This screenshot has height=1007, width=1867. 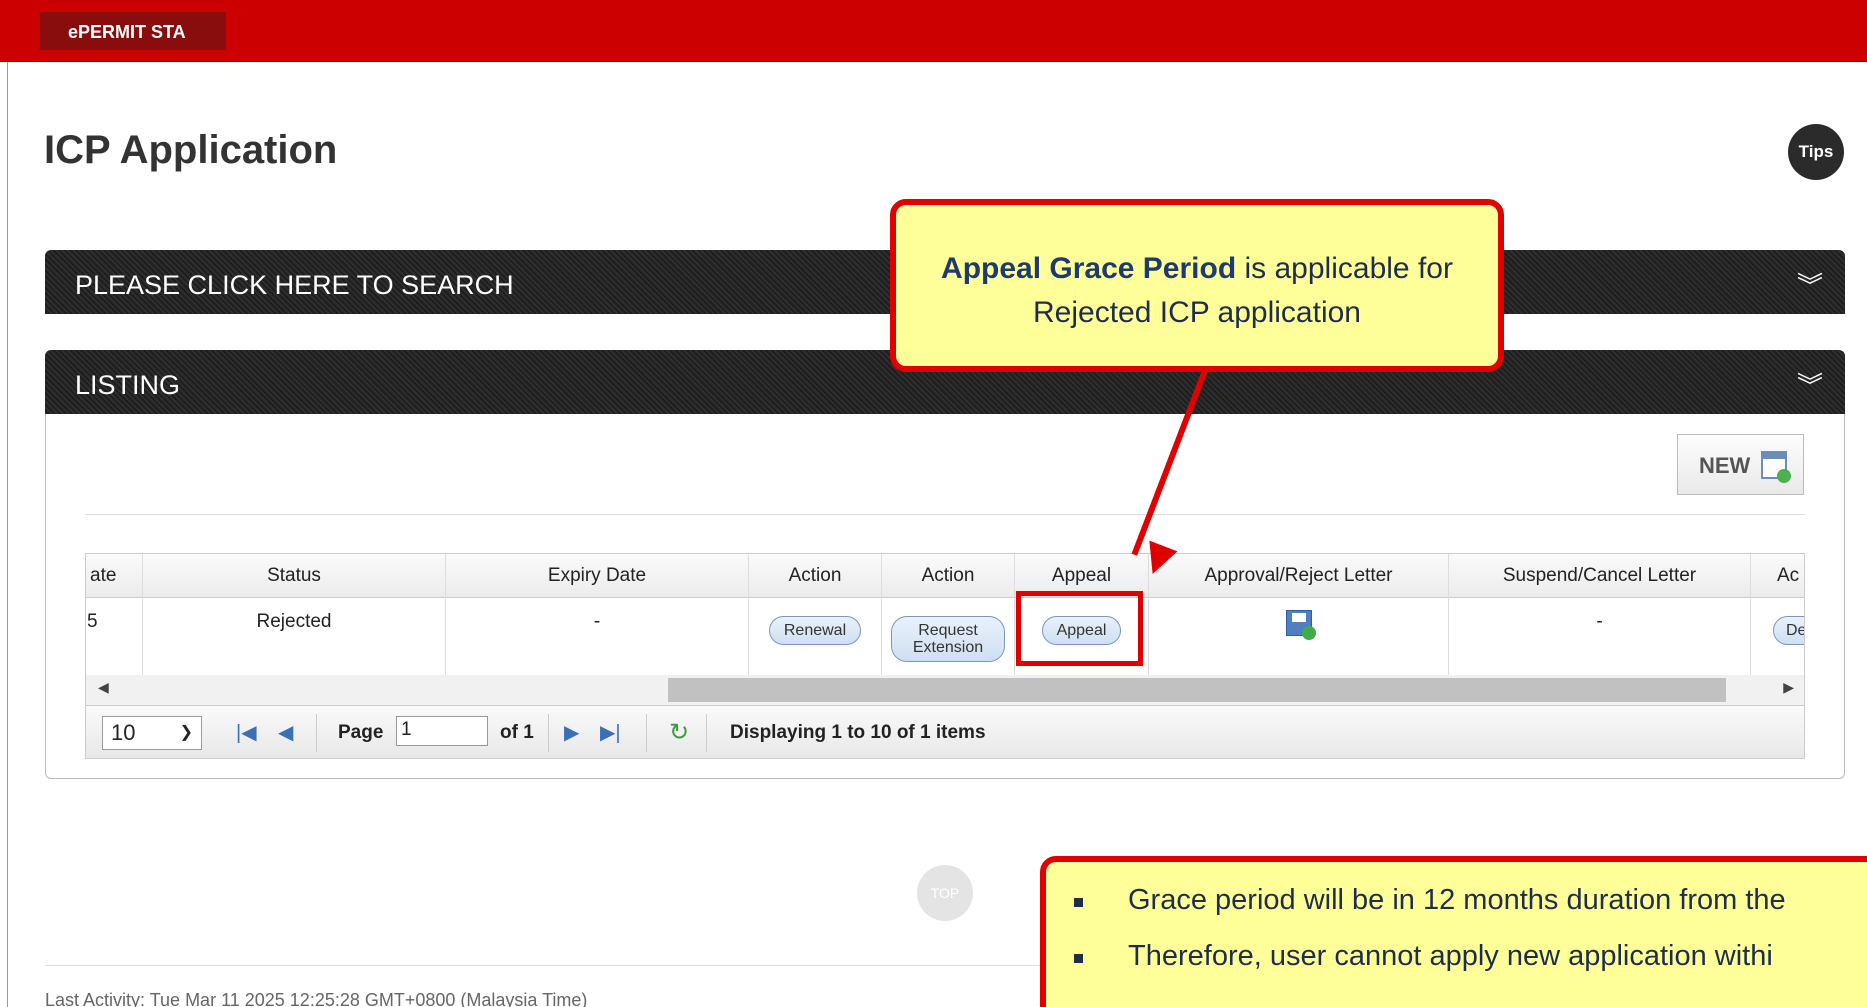 What do you see at coordinates (294, 636) in the screenshot?
I see `cell-status: Rejected` at bounding box center [294, 636].